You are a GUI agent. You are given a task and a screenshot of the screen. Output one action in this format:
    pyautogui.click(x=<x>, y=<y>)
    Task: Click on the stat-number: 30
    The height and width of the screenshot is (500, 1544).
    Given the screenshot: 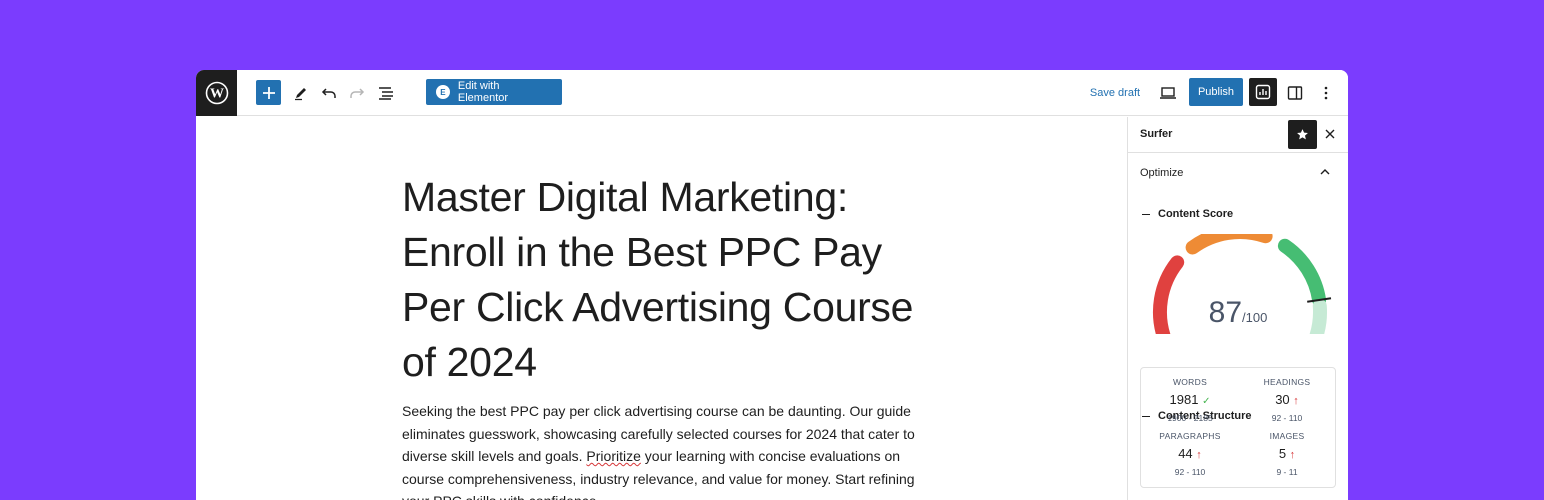 What is the action you would take?
    pyautogui.click(x=1282, y=399)
    